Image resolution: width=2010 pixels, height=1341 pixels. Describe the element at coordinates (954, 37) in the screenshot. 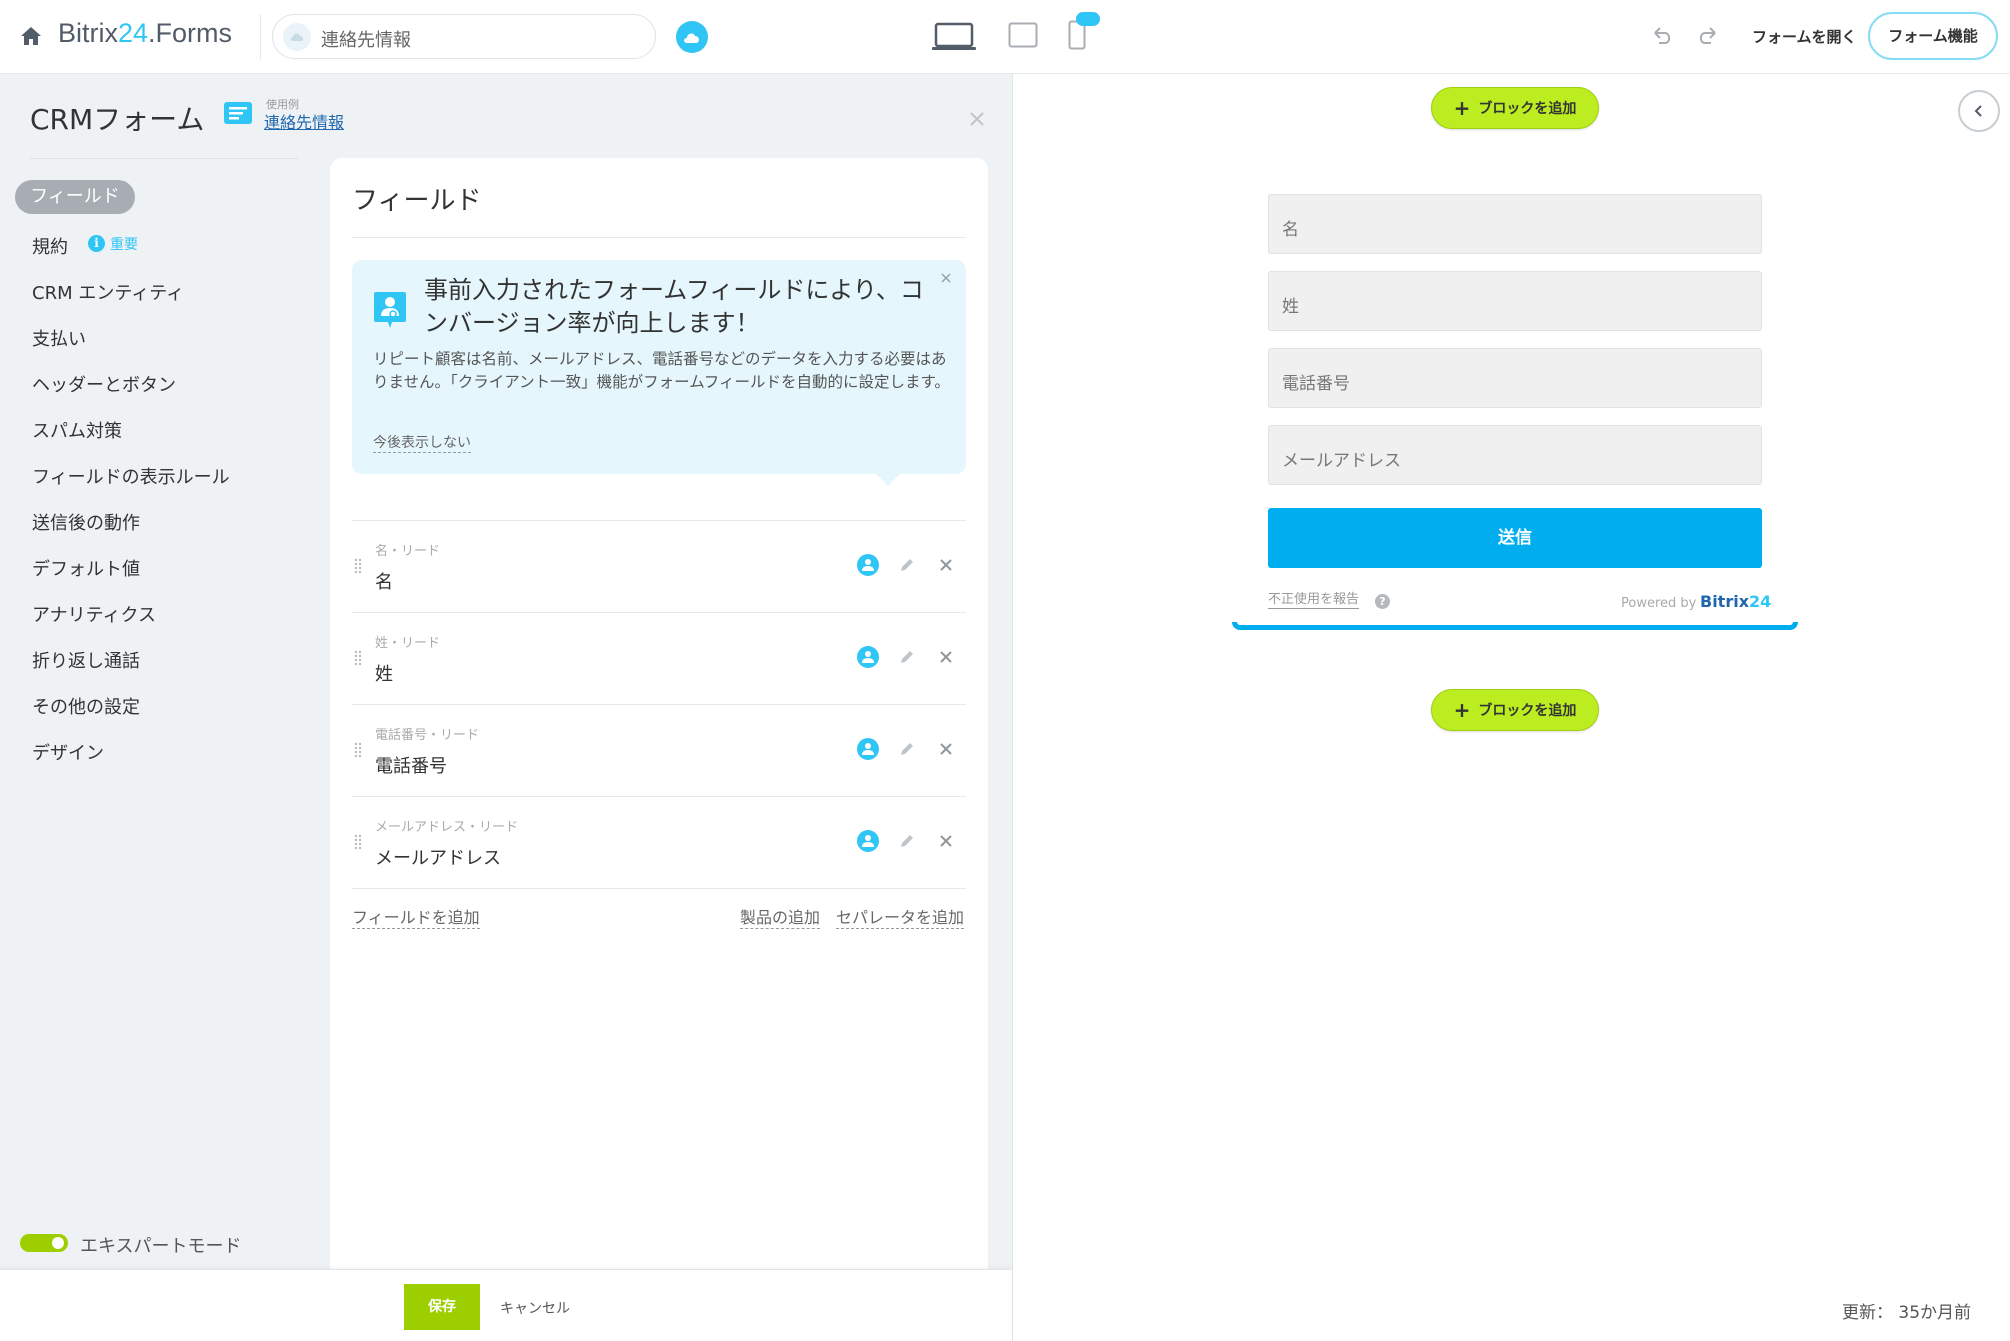

I see `desktop-view-icon` at that location.